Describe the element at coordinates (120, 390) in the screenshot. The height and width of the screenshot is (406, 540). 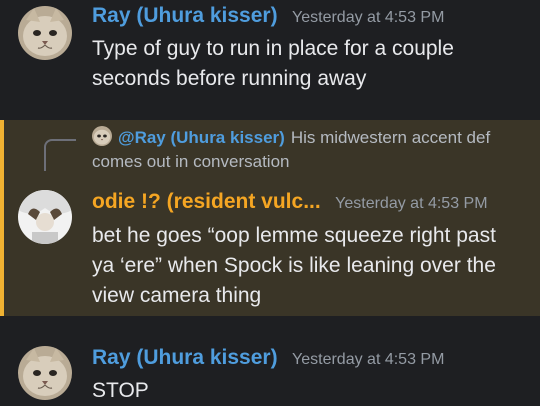
I see `message-text: STOP` at that location.